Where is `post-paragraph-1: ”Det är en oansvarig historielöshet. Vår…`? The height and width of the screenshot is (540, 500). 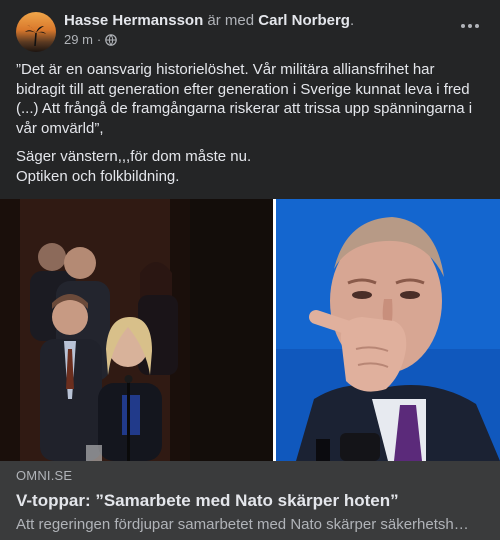
post-paragraph-1: ”Det är en oansvarig historielöshet. Vår… is located at coordinates (251, 99).